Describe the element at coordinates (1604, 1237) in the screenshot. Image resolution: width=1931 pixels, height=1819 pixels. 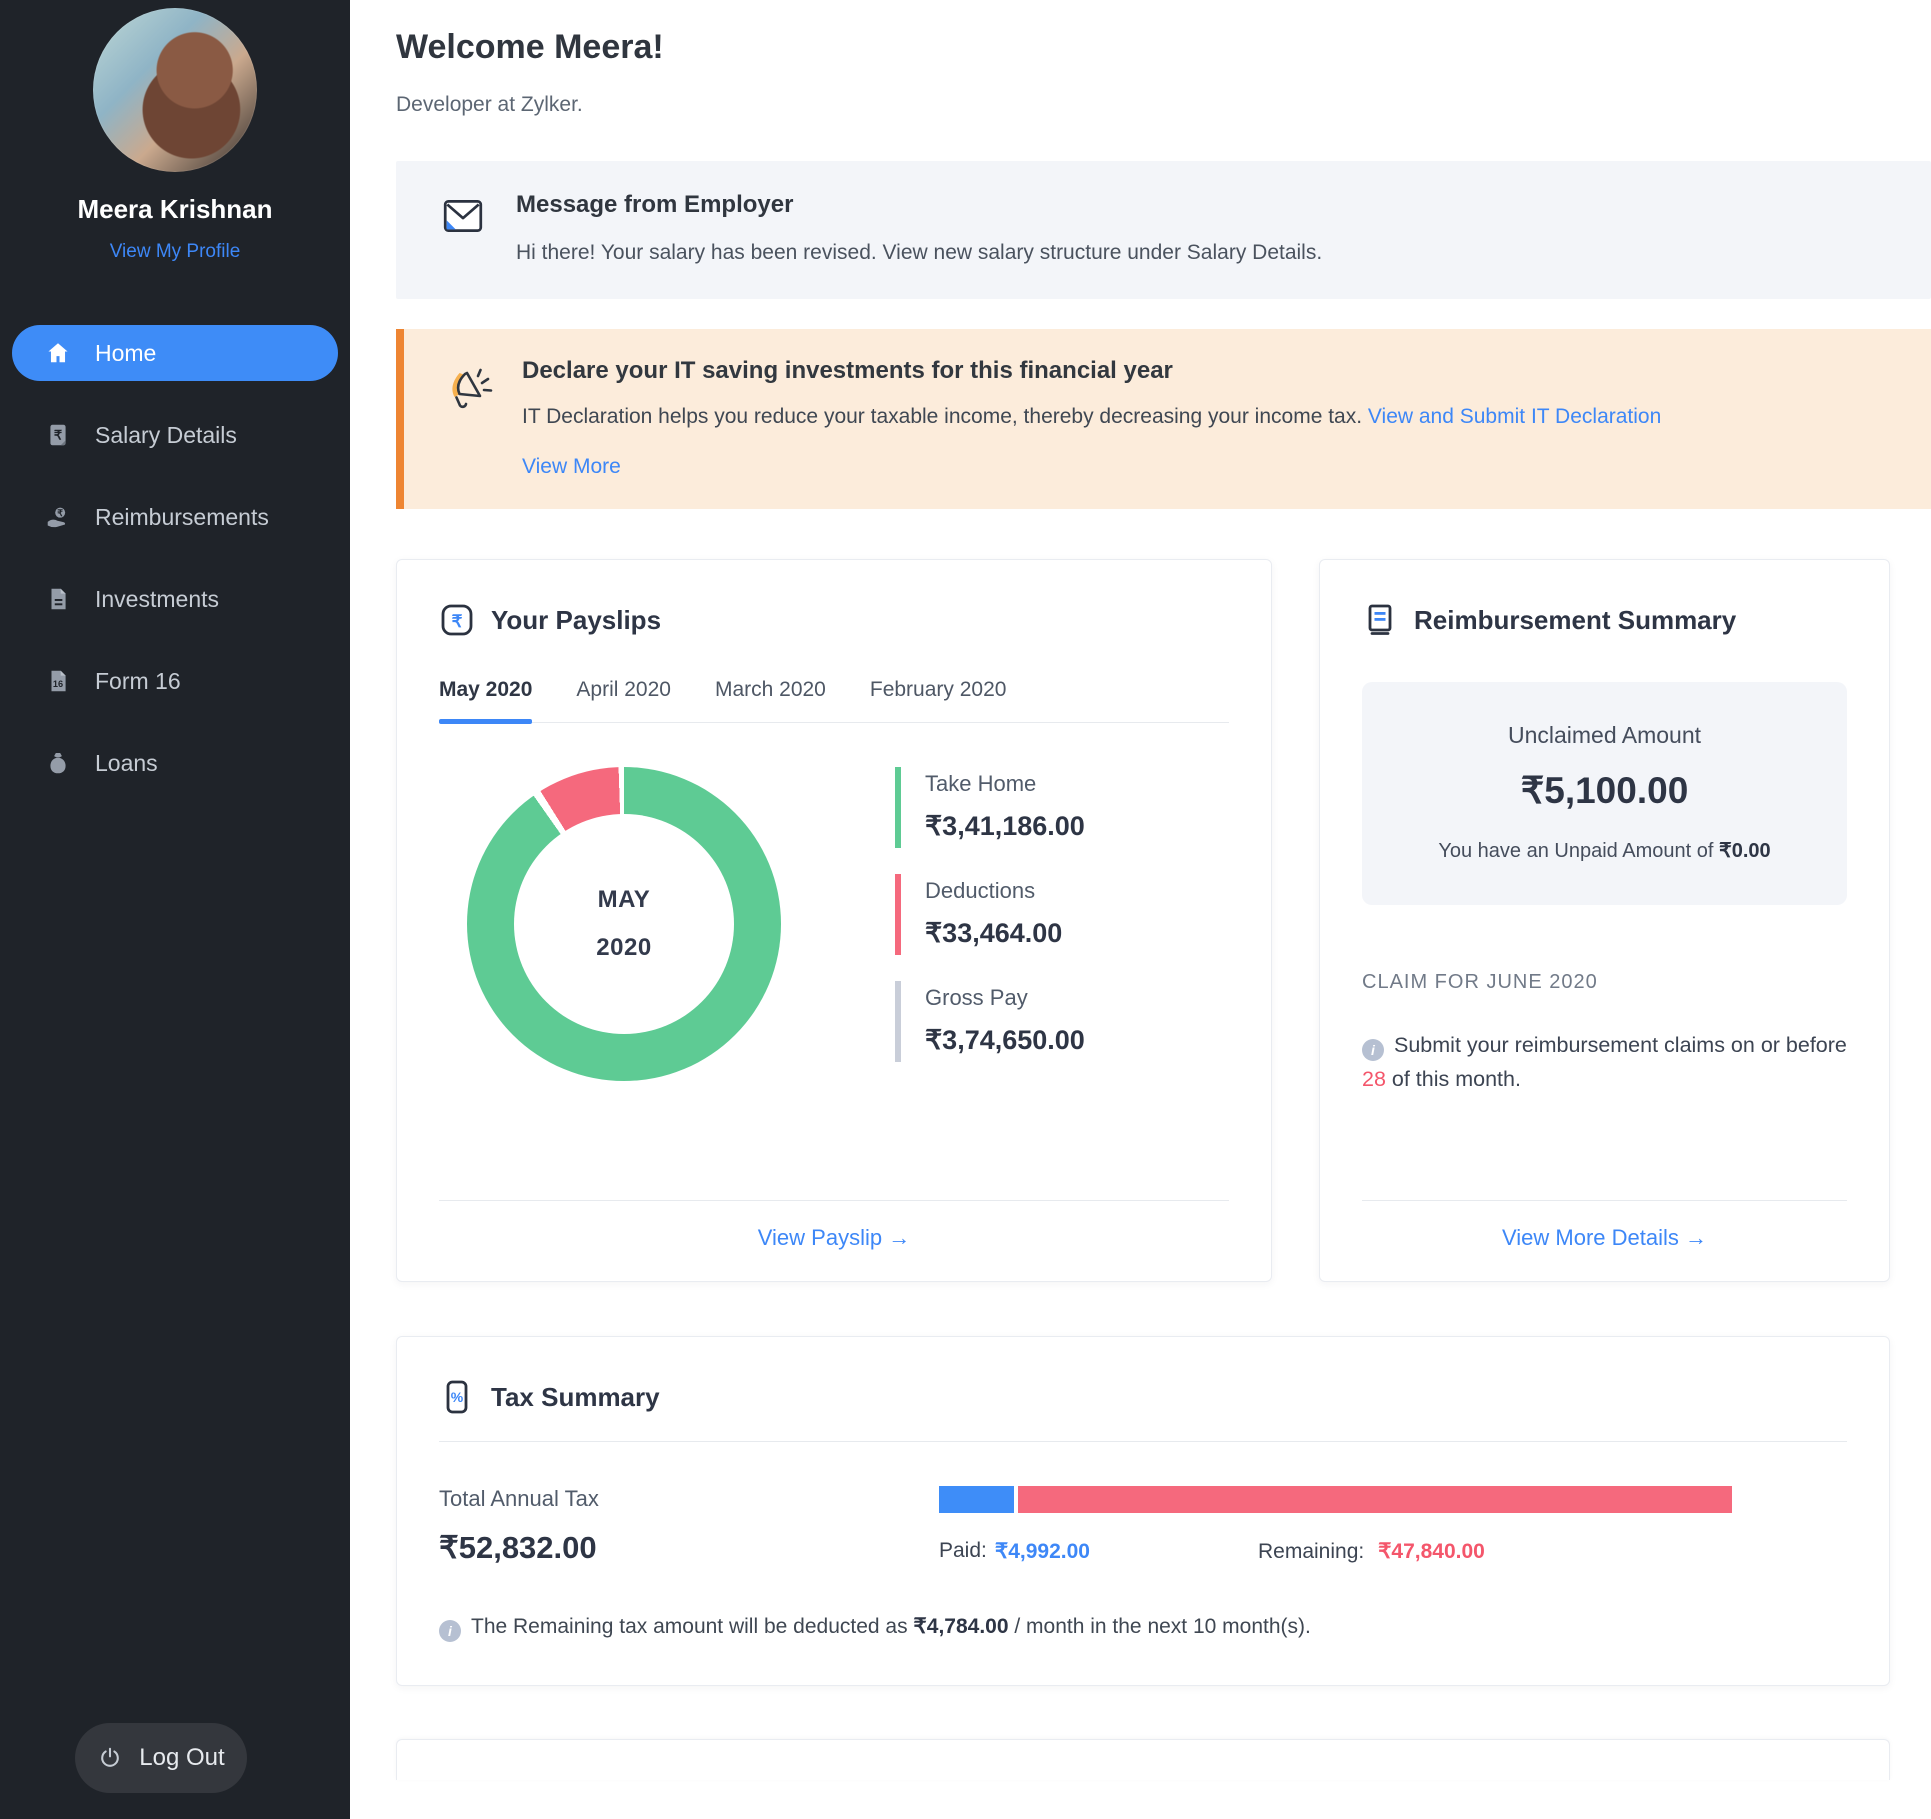
I see `view-more-details-link: View More Details →` at that location.